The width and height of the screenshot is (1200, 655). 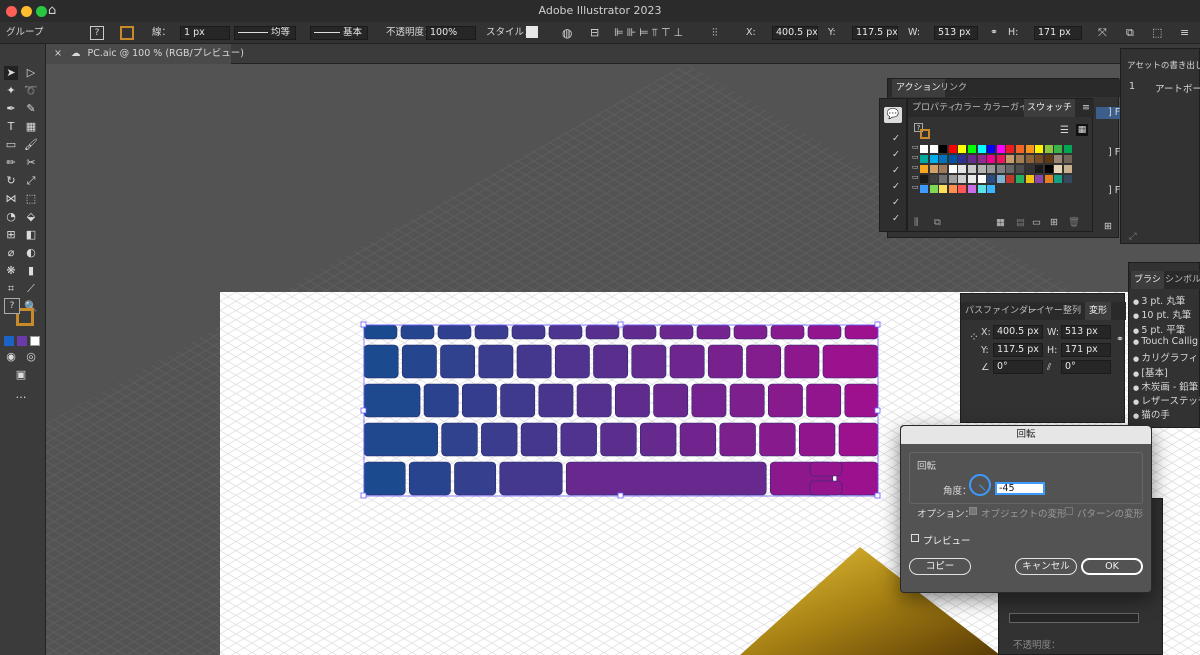 What do you see at coordinates (9, 341) in the screenshot?
I see `color-mode-icon` at bounding box center [9, 341].